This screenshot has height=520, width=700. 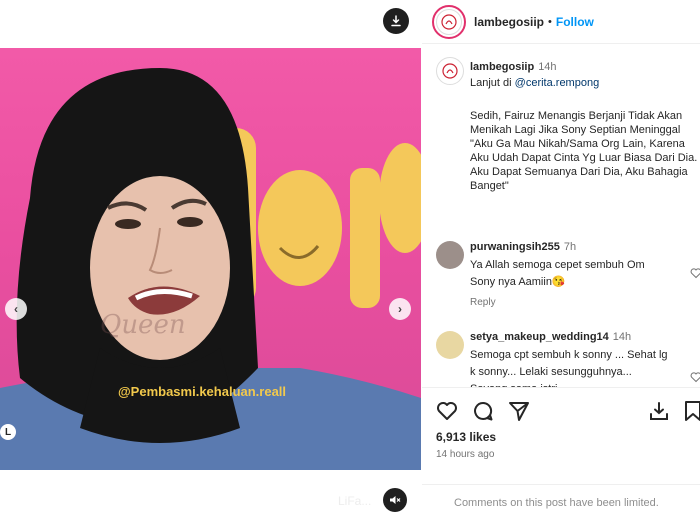 What do you see at coordinates (143, 325) in the screenshot?
I see `svg-text: Queen` at bounding box center [143, 325].